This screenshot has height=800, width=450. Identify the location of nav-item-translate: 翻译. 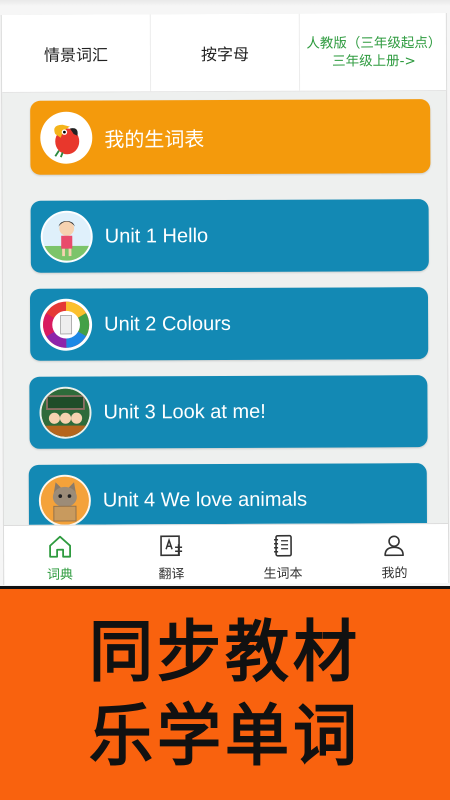
(171, 555).